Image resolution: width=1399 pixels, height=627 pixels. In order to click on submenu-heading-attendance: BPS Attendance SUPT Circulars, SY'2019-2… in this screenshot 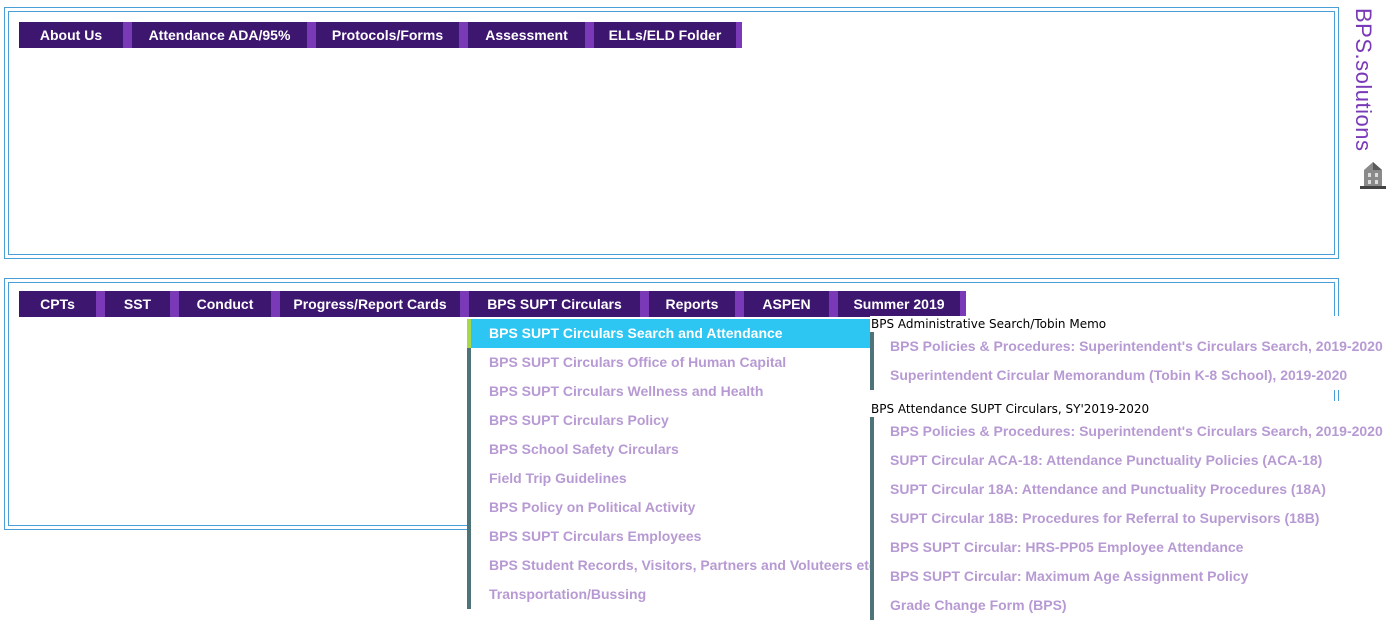, I will do `click(1010, 409)`.